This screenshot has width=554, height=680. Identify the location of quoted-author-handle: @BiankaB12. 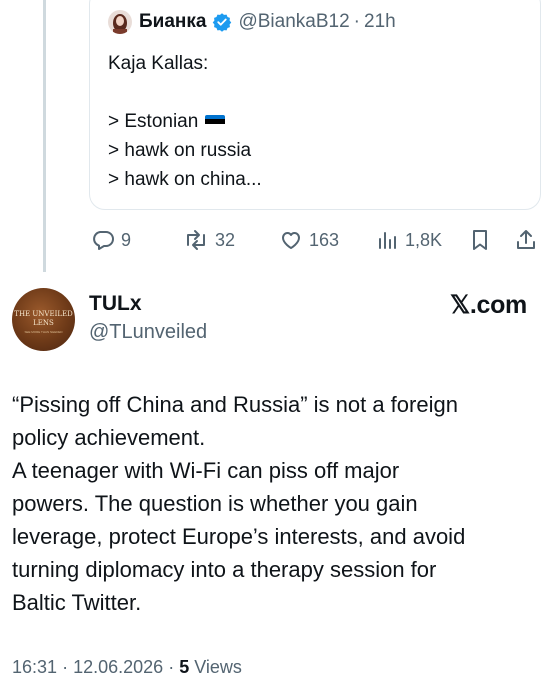
(293, 22).